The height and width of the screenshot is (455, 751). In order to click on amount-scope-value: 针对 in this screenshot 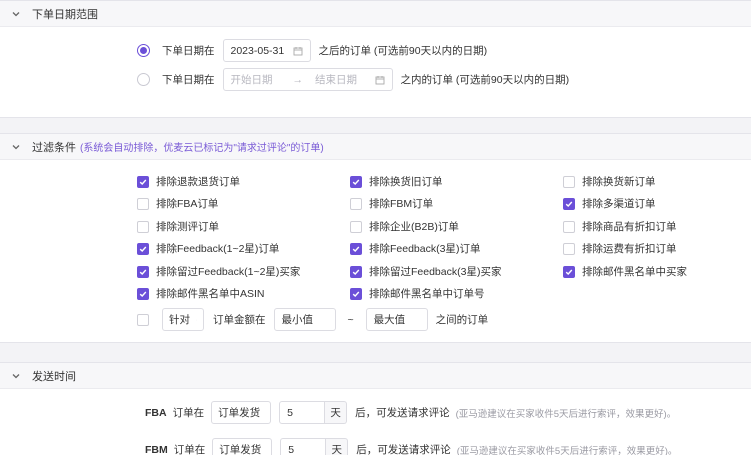, I will do `click(179, 320)`.